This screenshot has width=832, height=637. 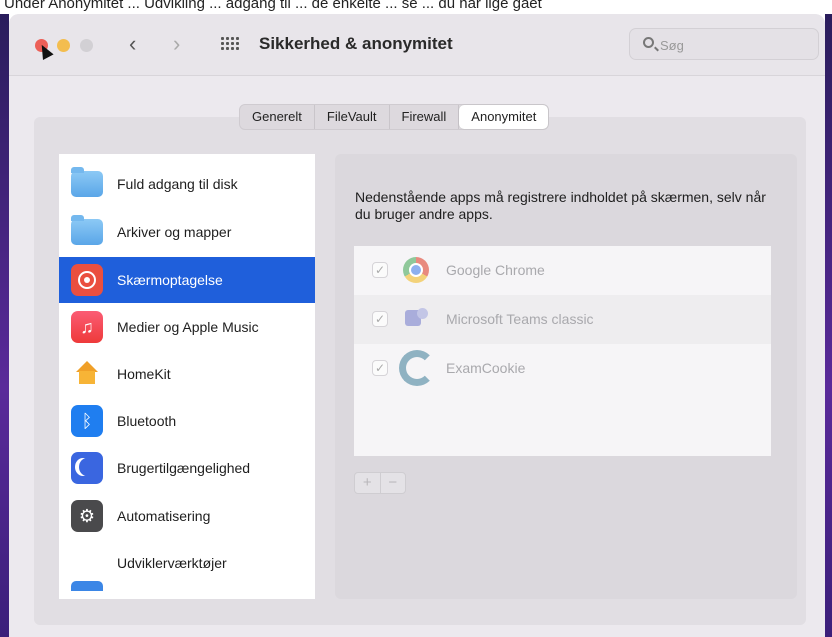 I want to click on zoom-window-button, so click(x=86, y=45).